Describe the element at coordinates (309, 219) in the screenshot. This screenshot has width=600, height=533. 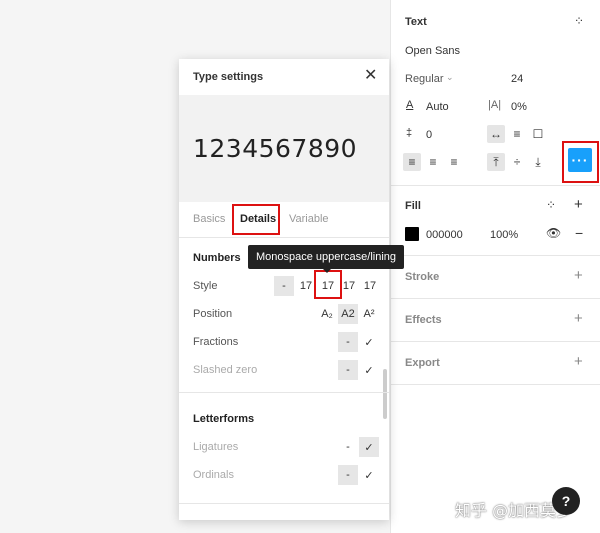
I see `tab-variable: Variable` at that location.